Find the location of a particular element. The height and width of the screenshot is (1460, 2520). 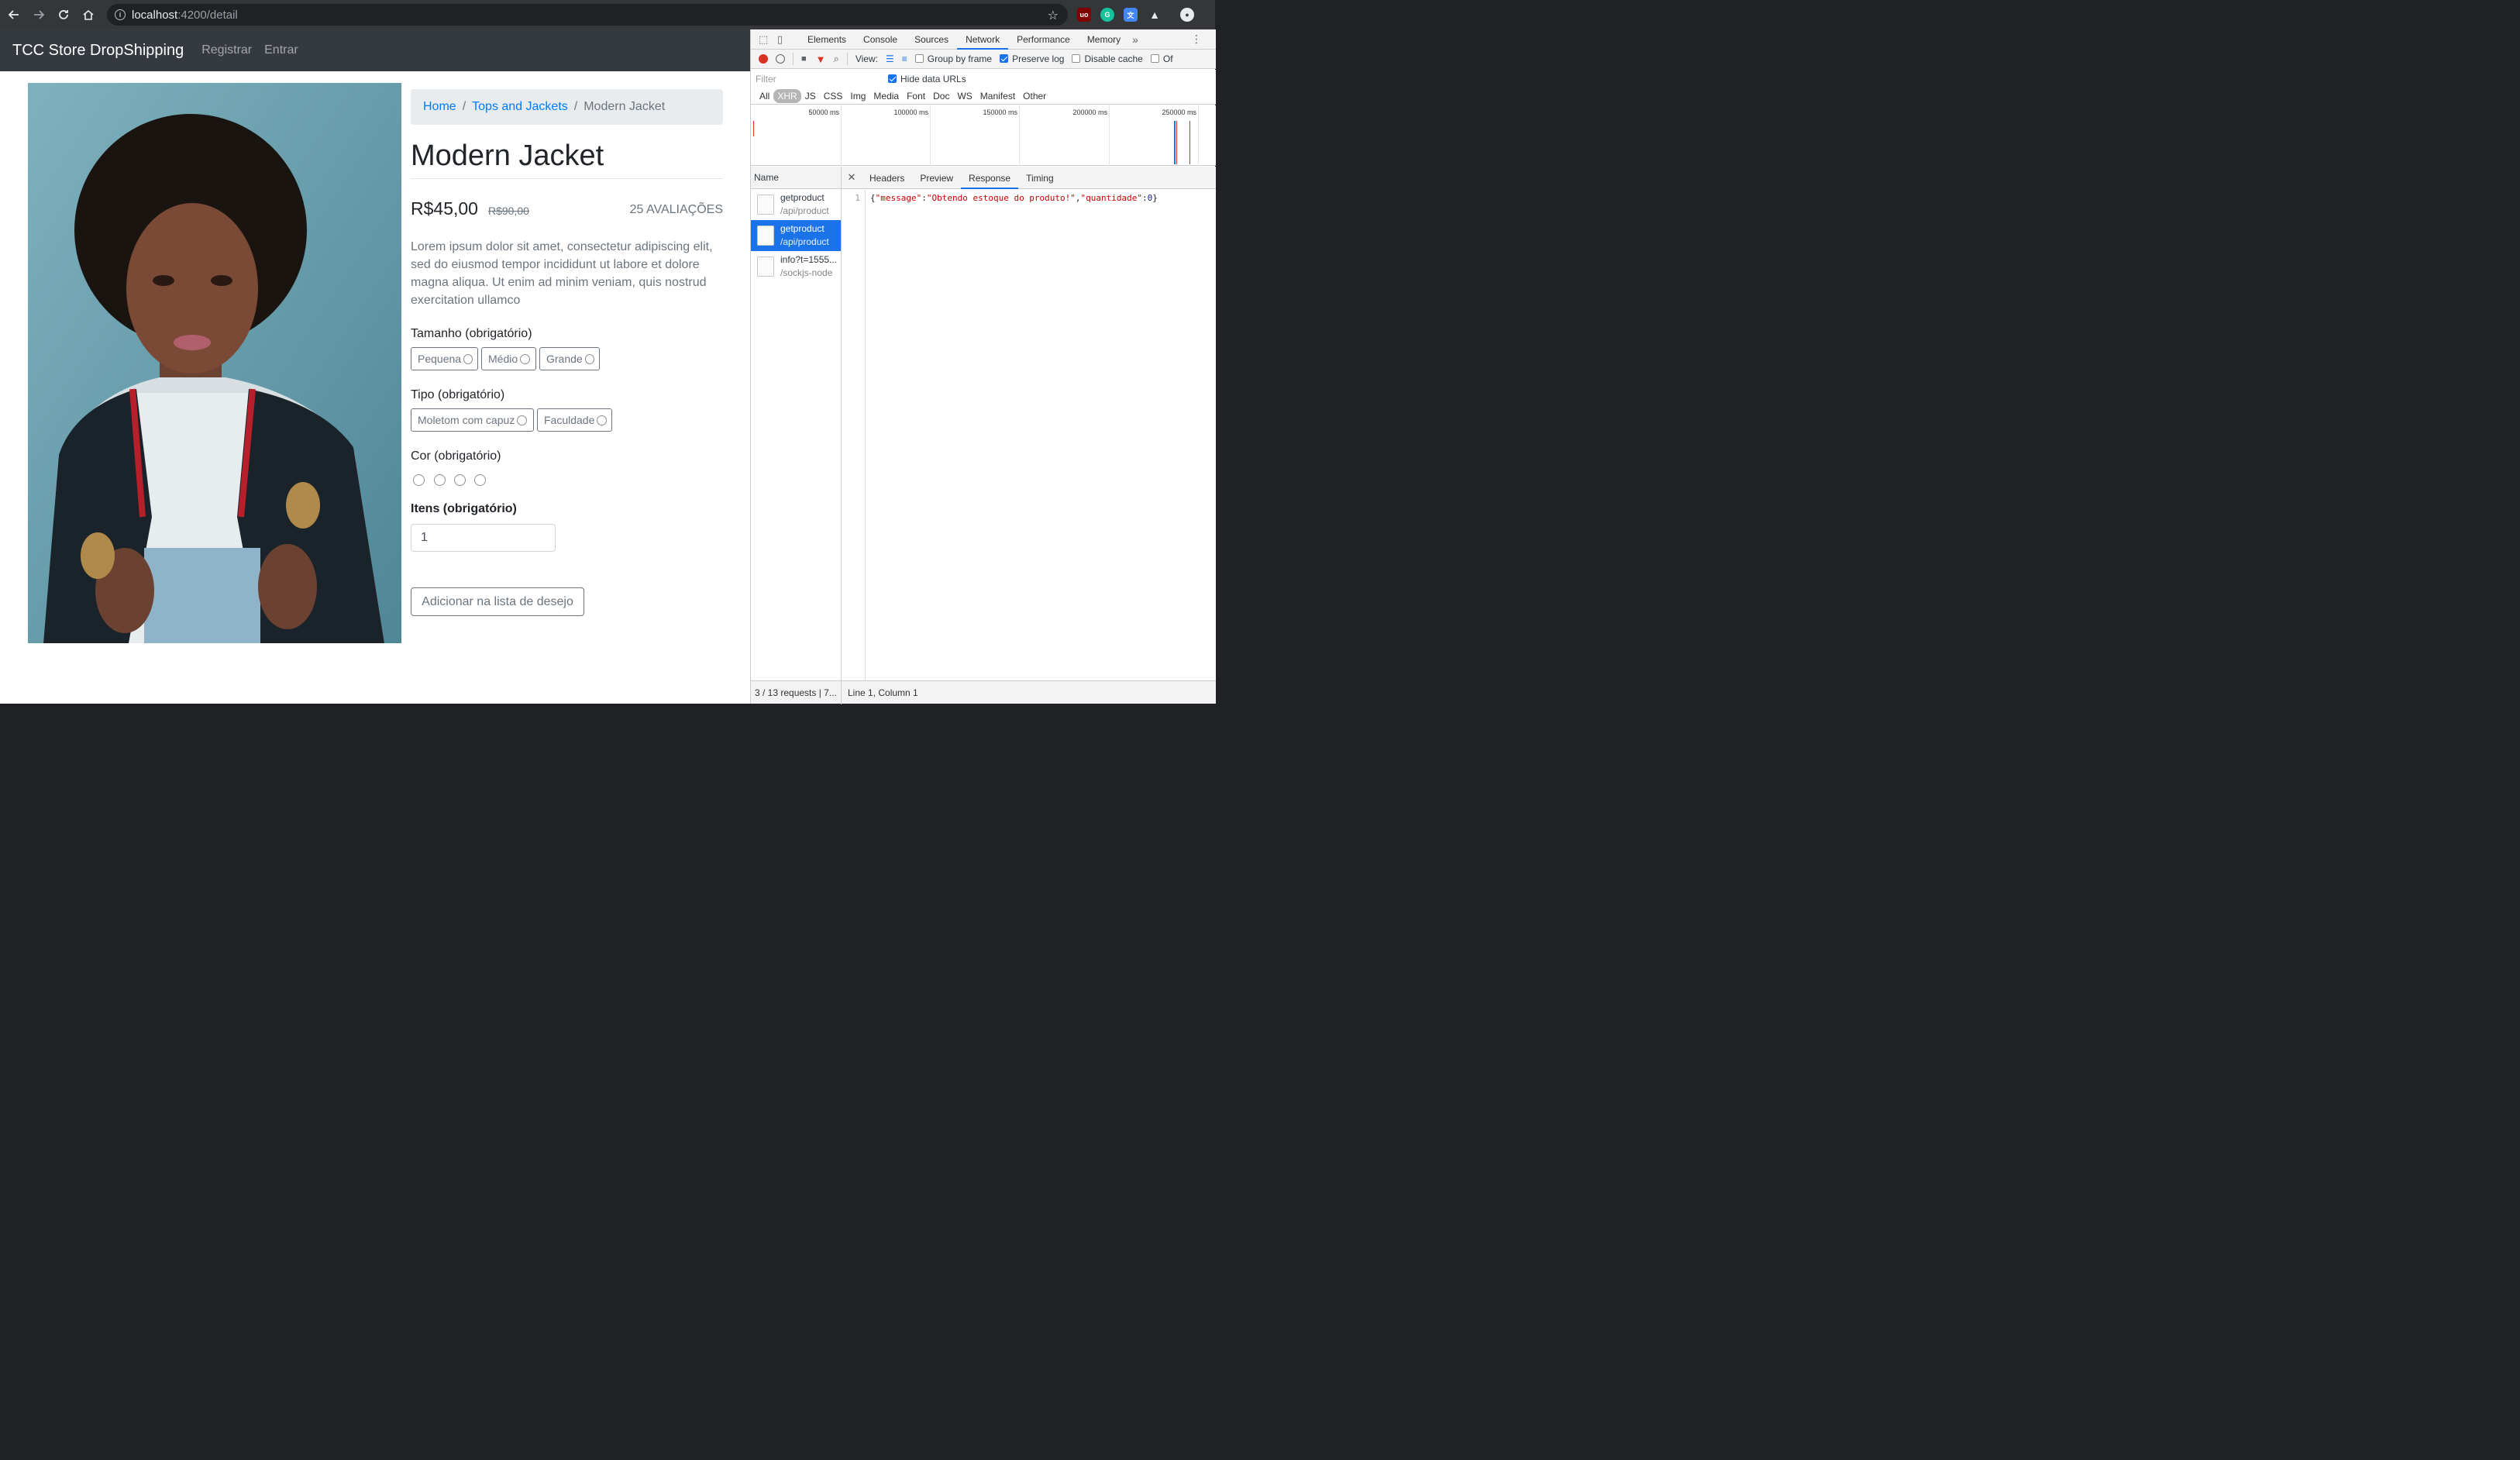

size-option-large: Grande is located at coordinates (570, 358).